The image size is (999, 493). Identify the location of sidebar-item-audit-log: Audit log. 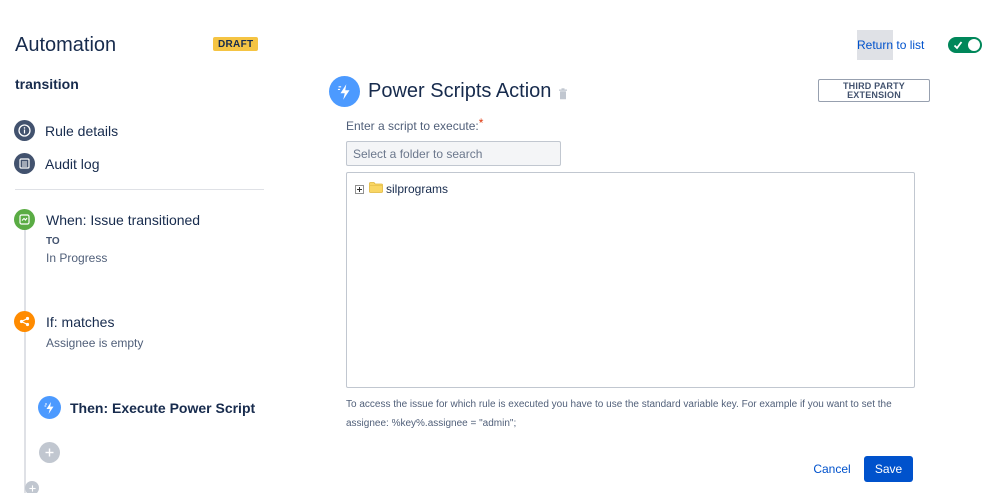
(56, 163).